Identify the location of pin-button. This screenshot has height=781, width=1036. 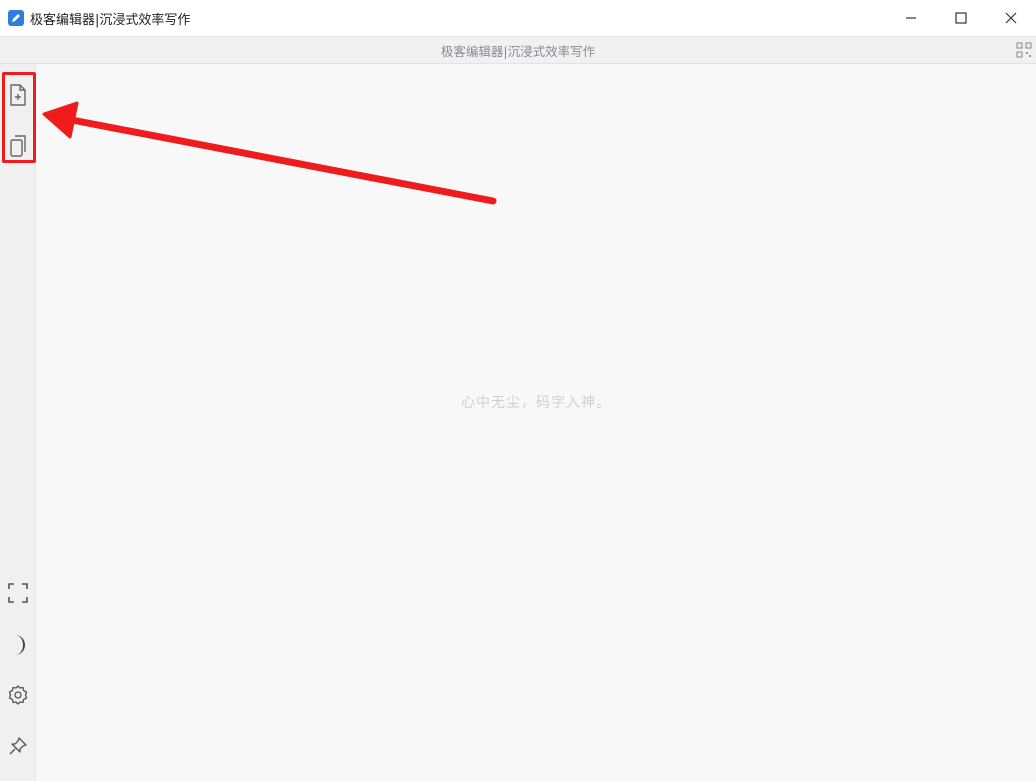
(18, 746).